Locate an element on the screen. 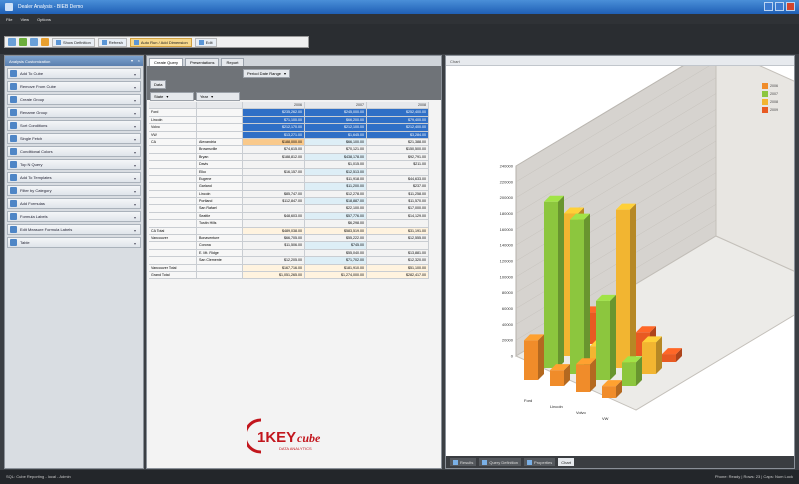 This screenshot has height=484, width=799. table-cell: $11,506.00 is located at coordinates (274, 246).